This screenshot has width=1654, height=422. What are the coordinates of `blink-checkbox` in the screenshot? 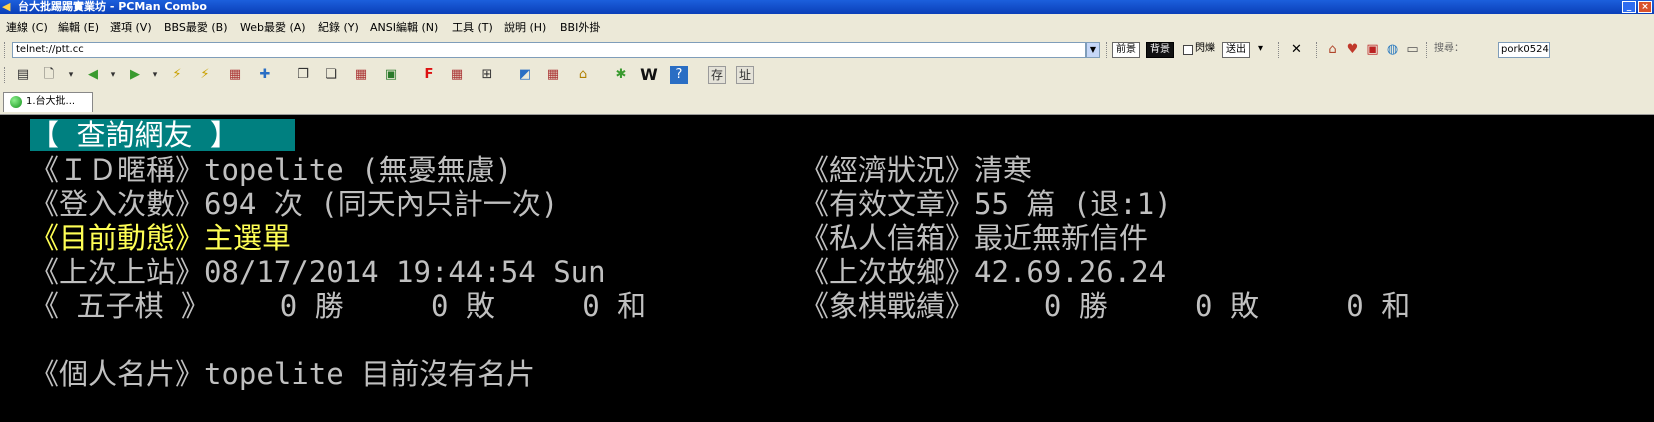 It's located at (1188, 50).